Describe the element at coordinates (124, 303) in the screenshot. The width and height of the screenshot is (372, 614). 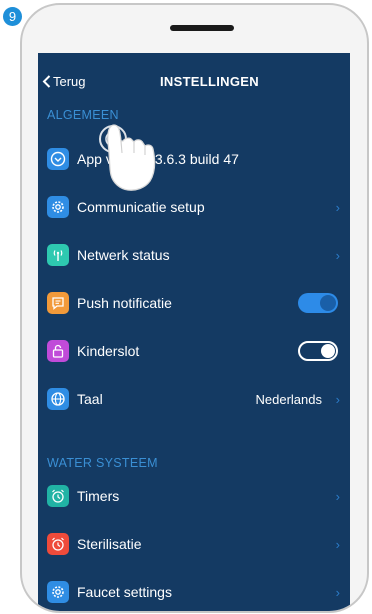
I see `setting-label: Push notificatie` at that location.